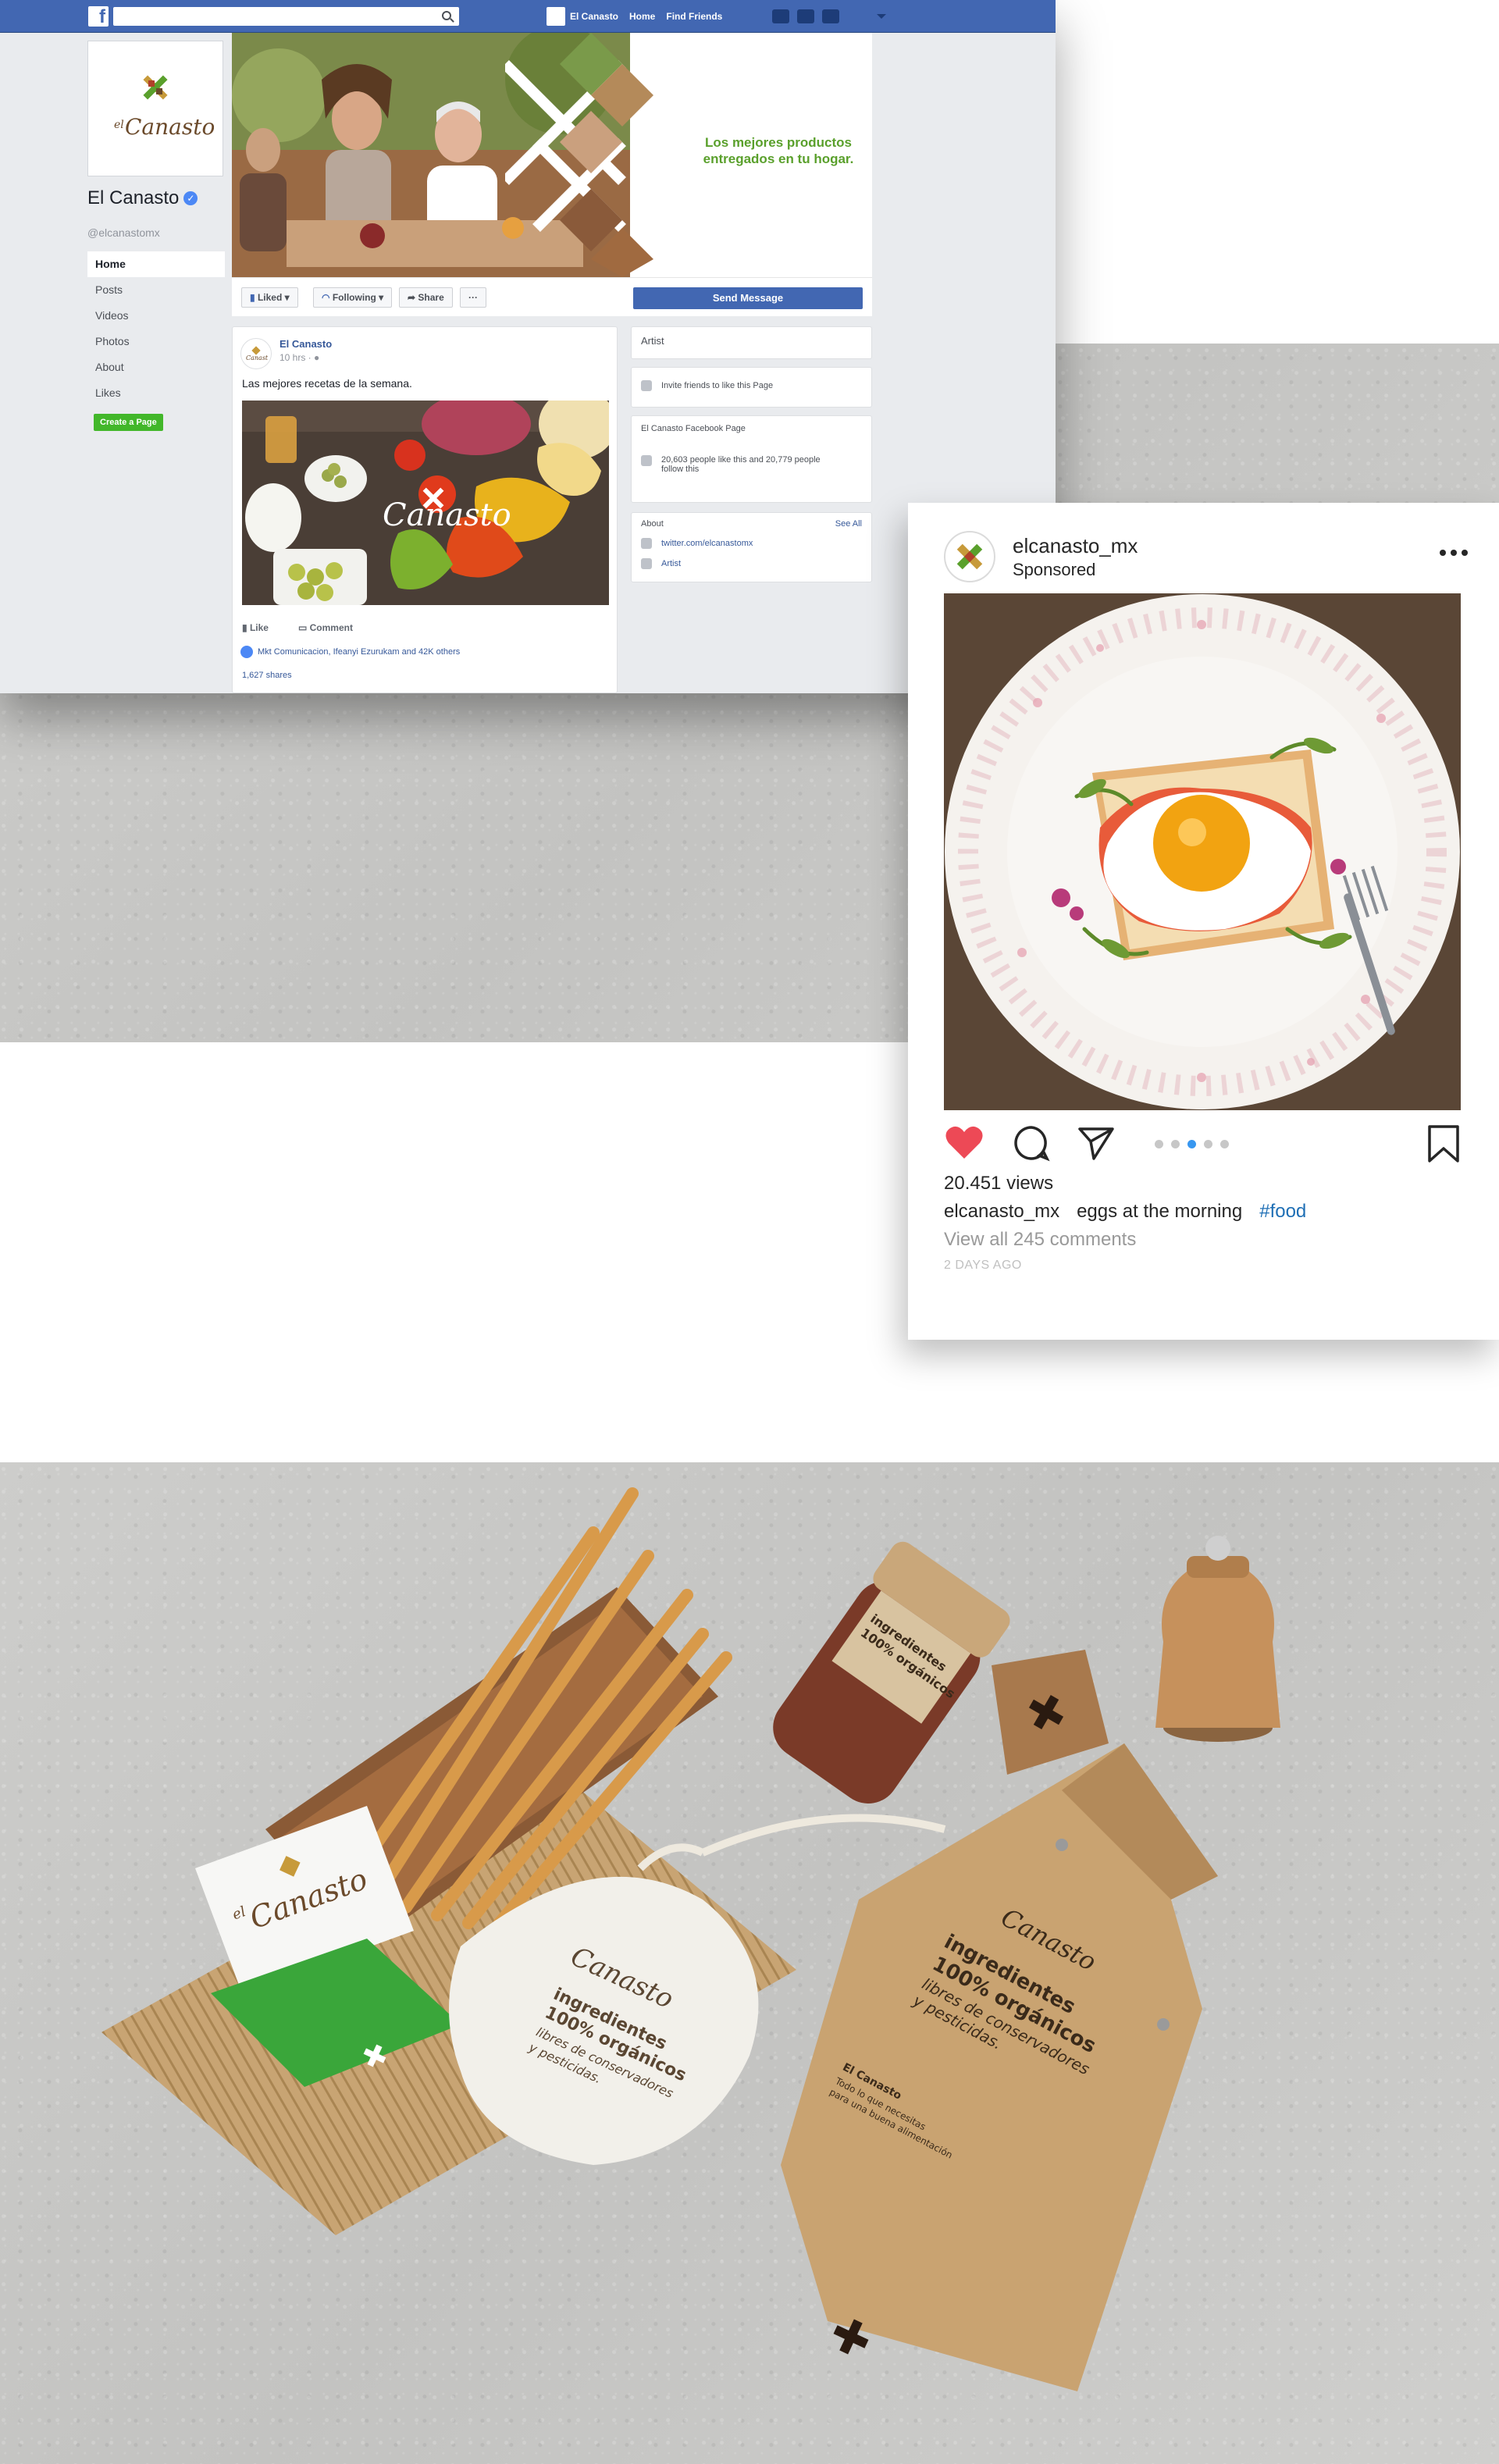  Describe the element at coordinates (128, 423) in the screenshot. I see `create-page-button: Create a Page` at that location.